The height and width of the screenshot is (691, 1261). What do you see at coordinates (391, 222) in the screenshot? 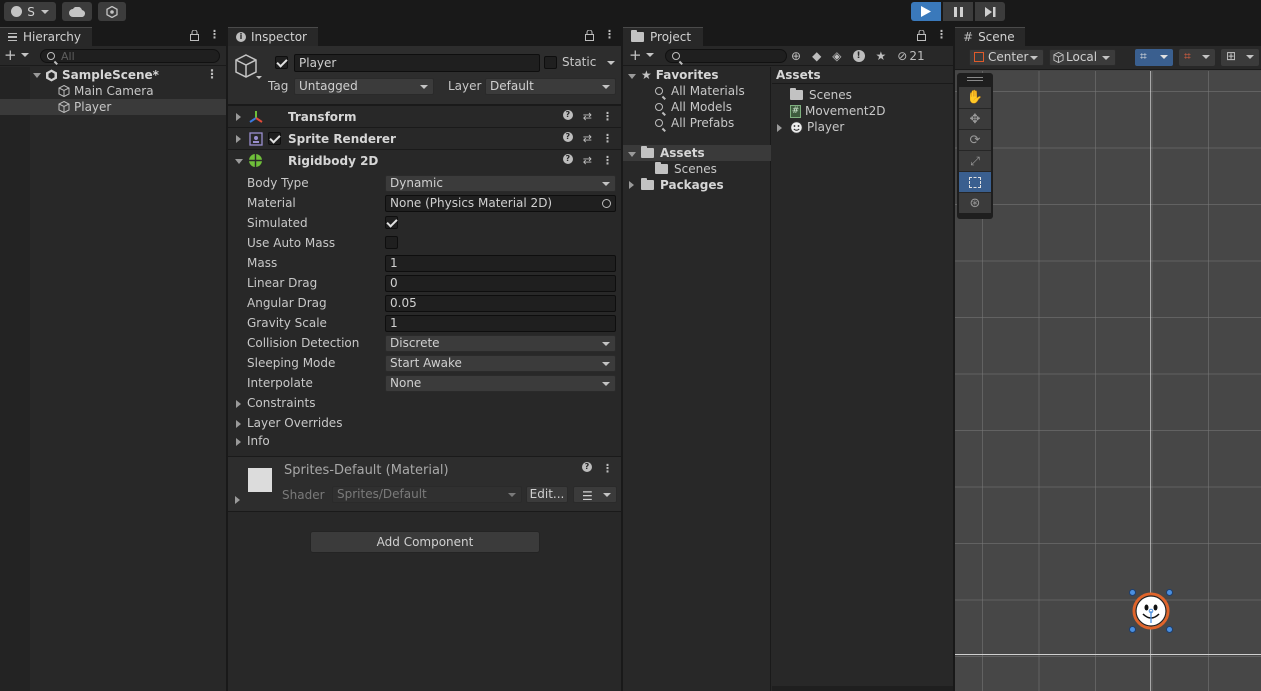
I see `simulated-checkbox` at bounding box center [391, 222].